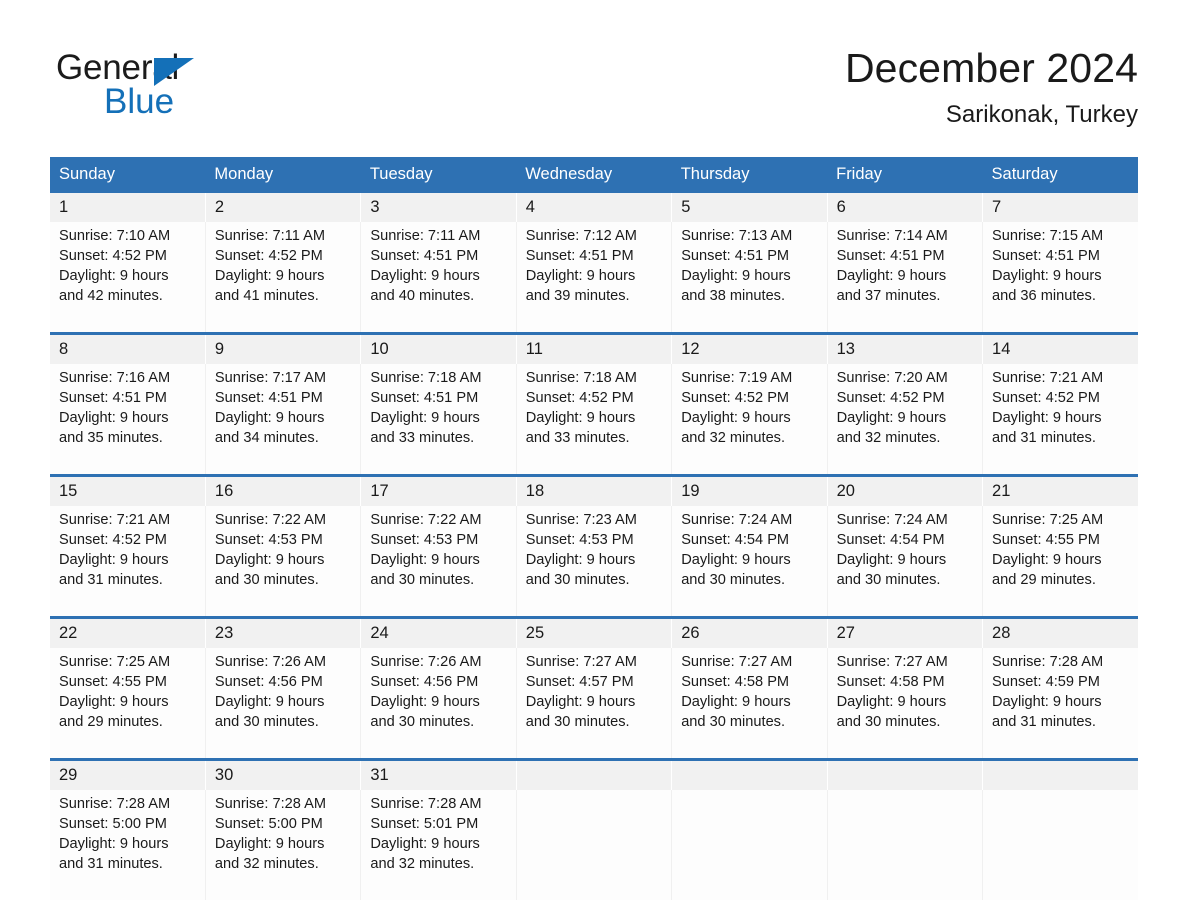  I want to click on daylight-text-line2: and 29 minutes., so click(1044, 580).